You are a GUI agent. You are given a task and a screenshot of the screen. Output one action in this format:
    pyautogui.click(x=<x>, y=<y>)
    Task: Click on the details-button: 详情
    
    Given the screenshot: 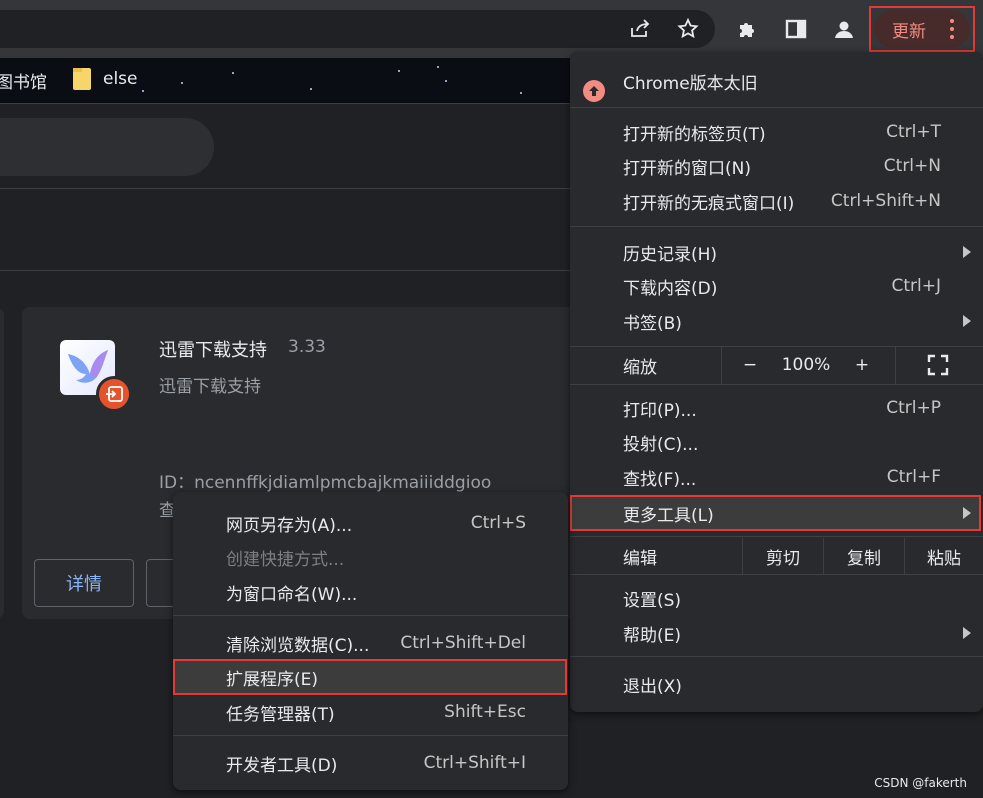 What is the action you would take?
    pyautogui.click(x=84, y=583)
    